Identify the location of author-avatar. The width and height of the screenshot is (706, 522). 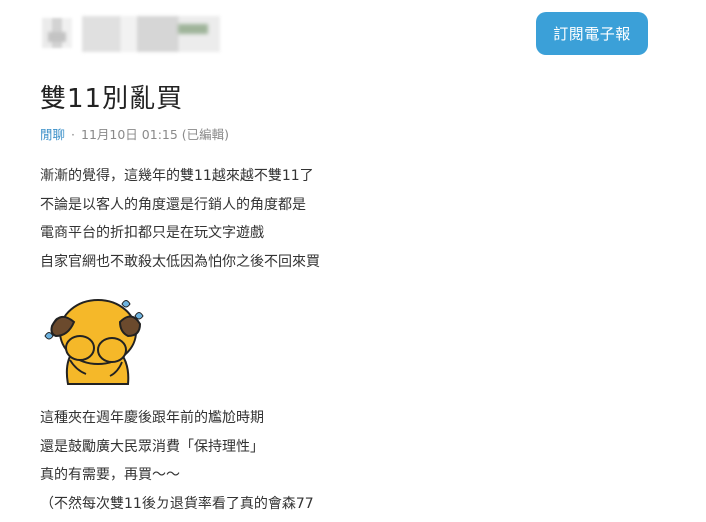
(57, 33).